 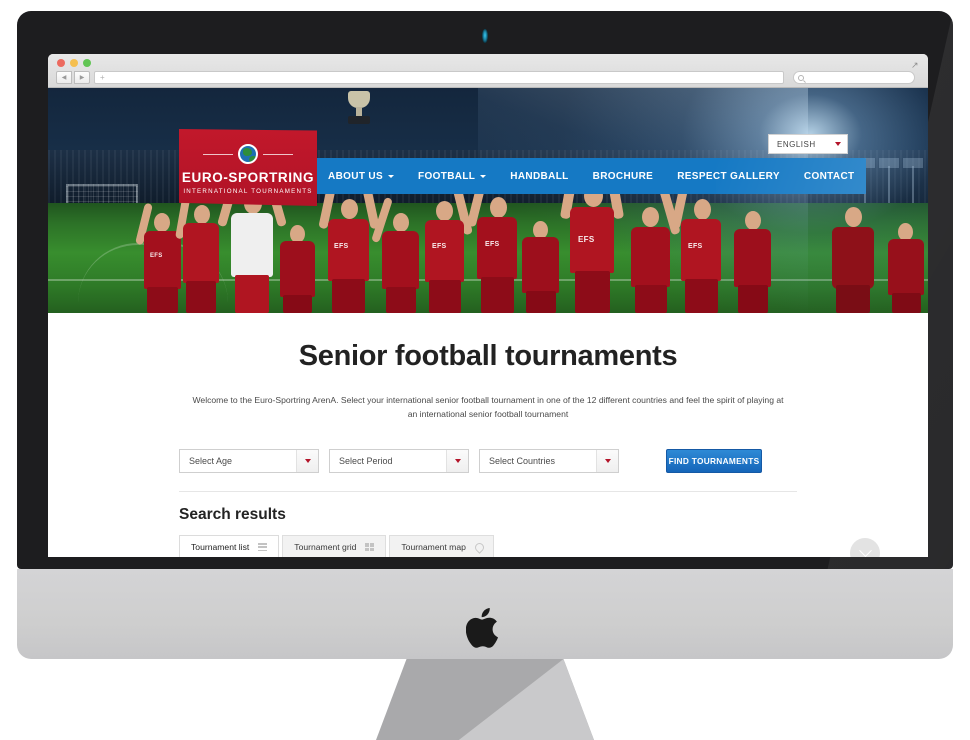 What do you see at coordinates (854, 77) in the screenshot?
I see `browser-search-input` at bounding box center [854, 77].